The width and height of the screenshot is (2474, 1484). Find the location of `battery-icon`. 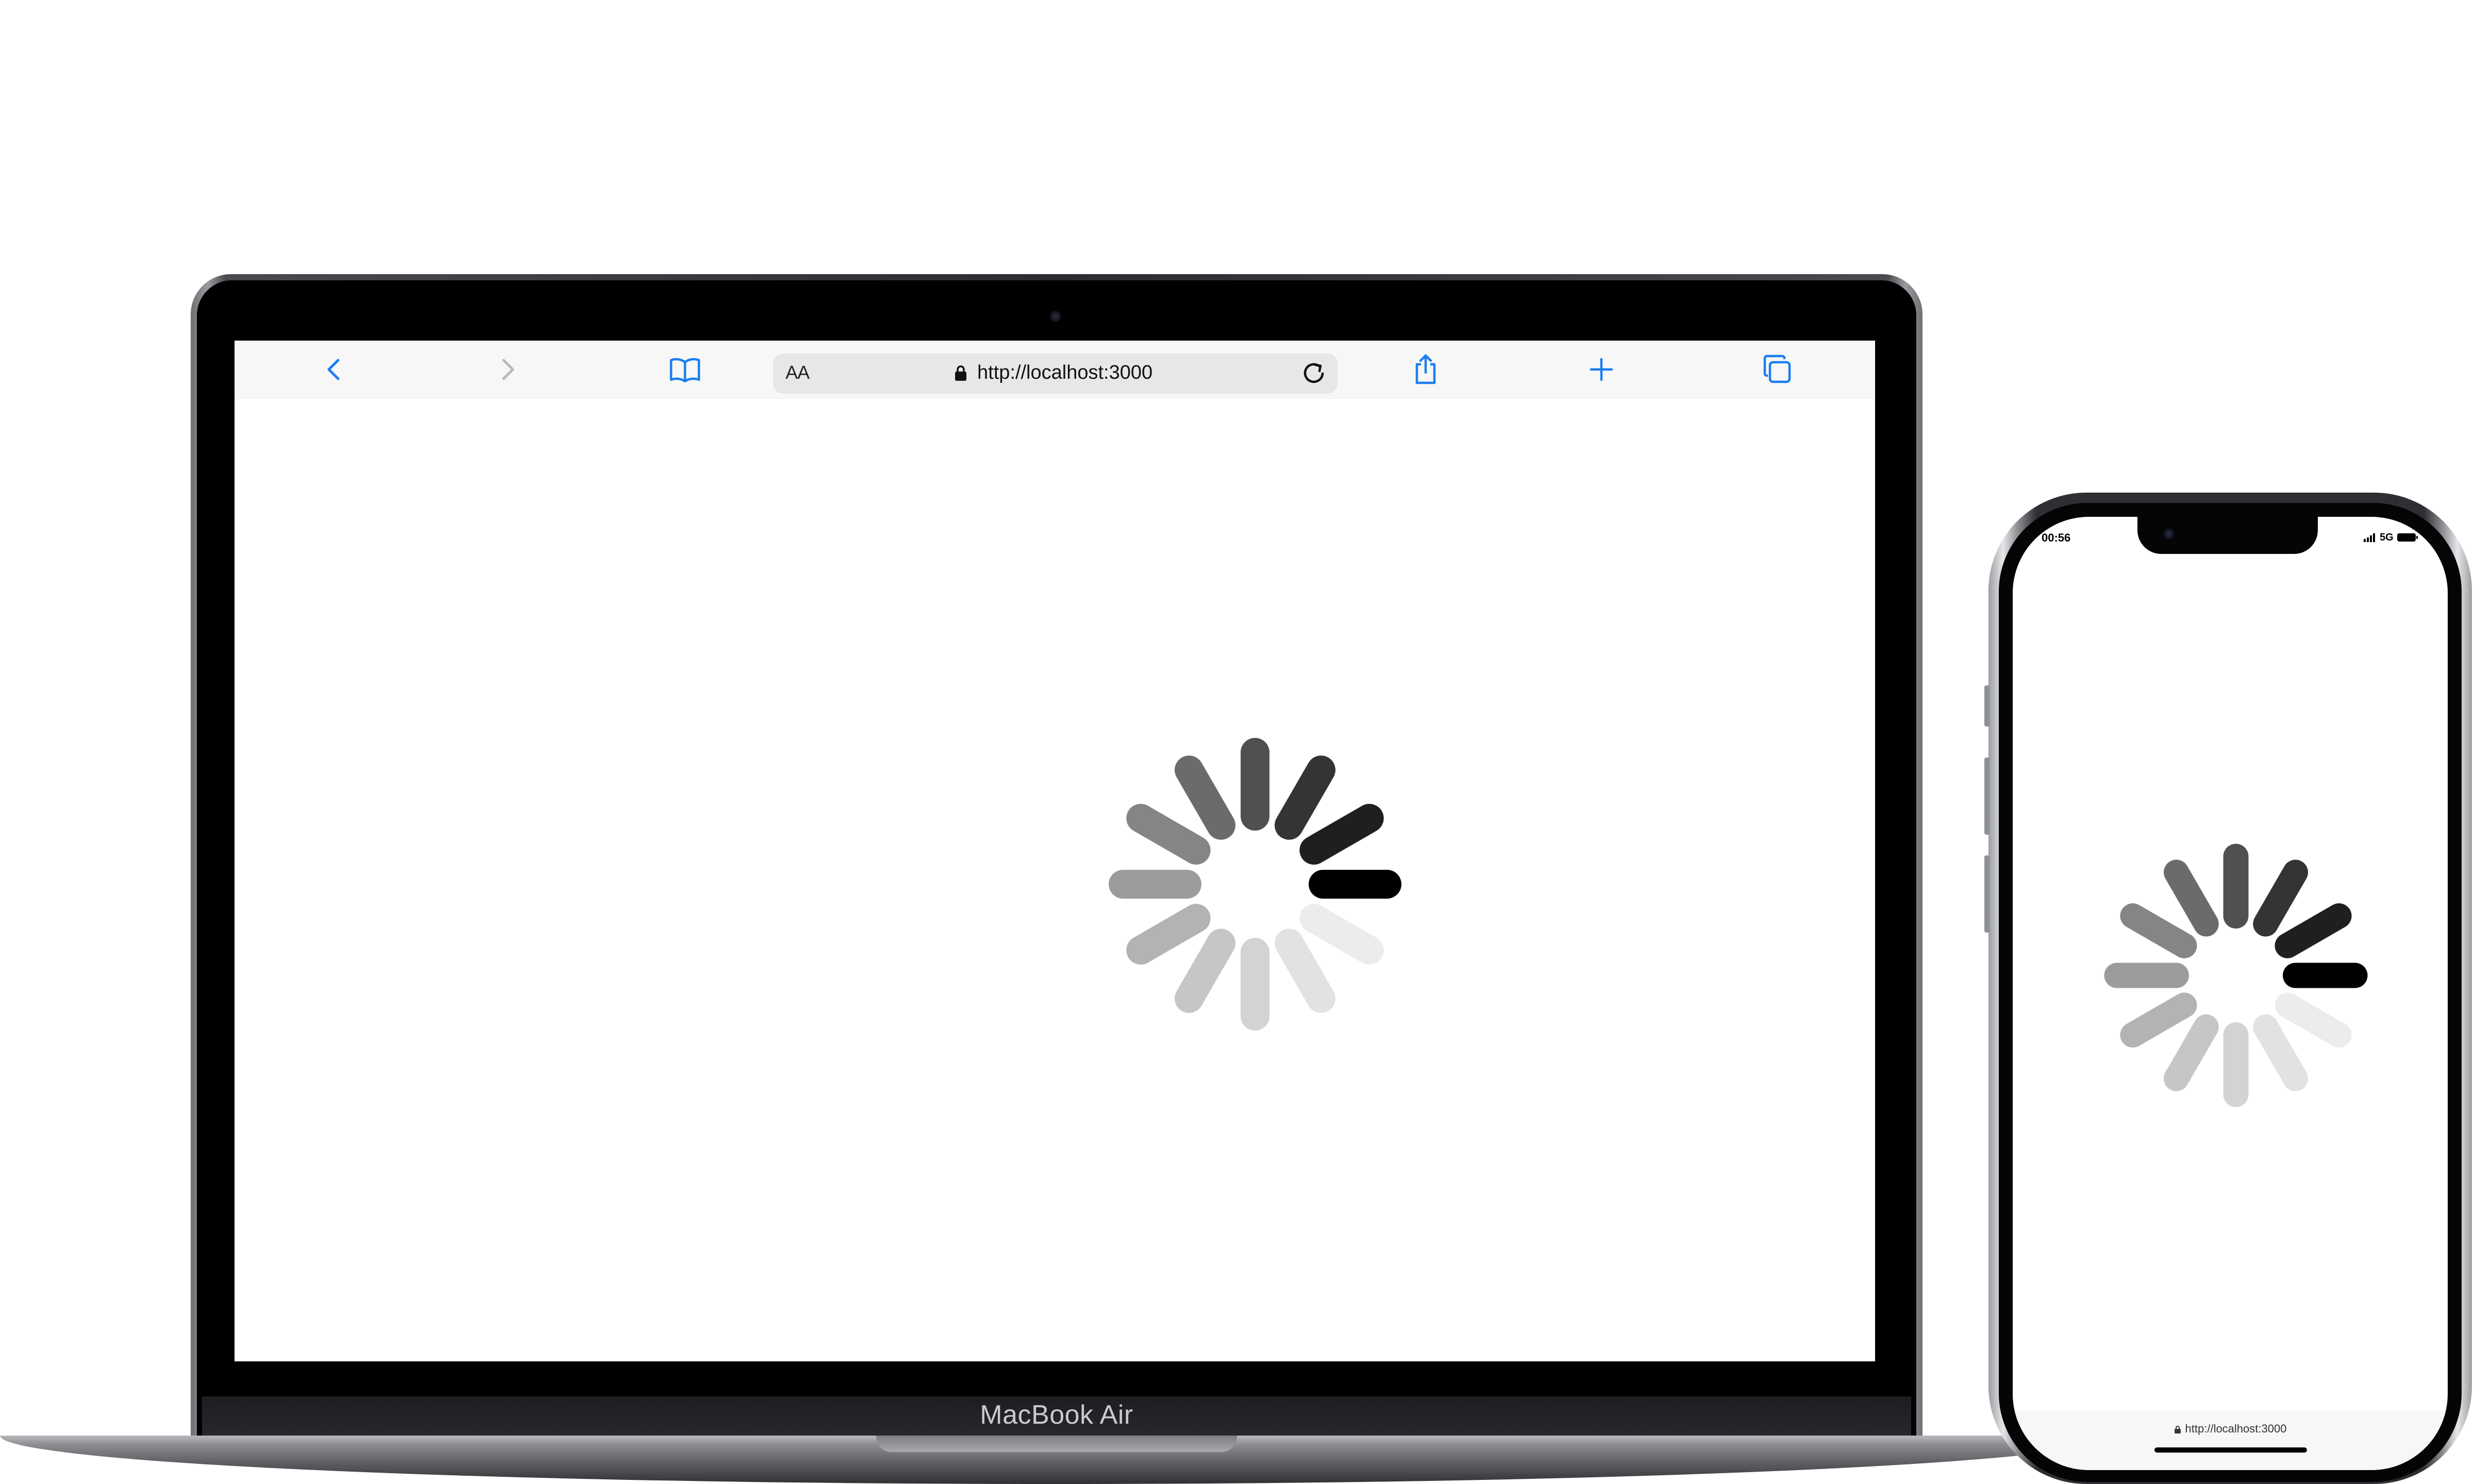

battery-icon is located at coordinates (2407, 537).